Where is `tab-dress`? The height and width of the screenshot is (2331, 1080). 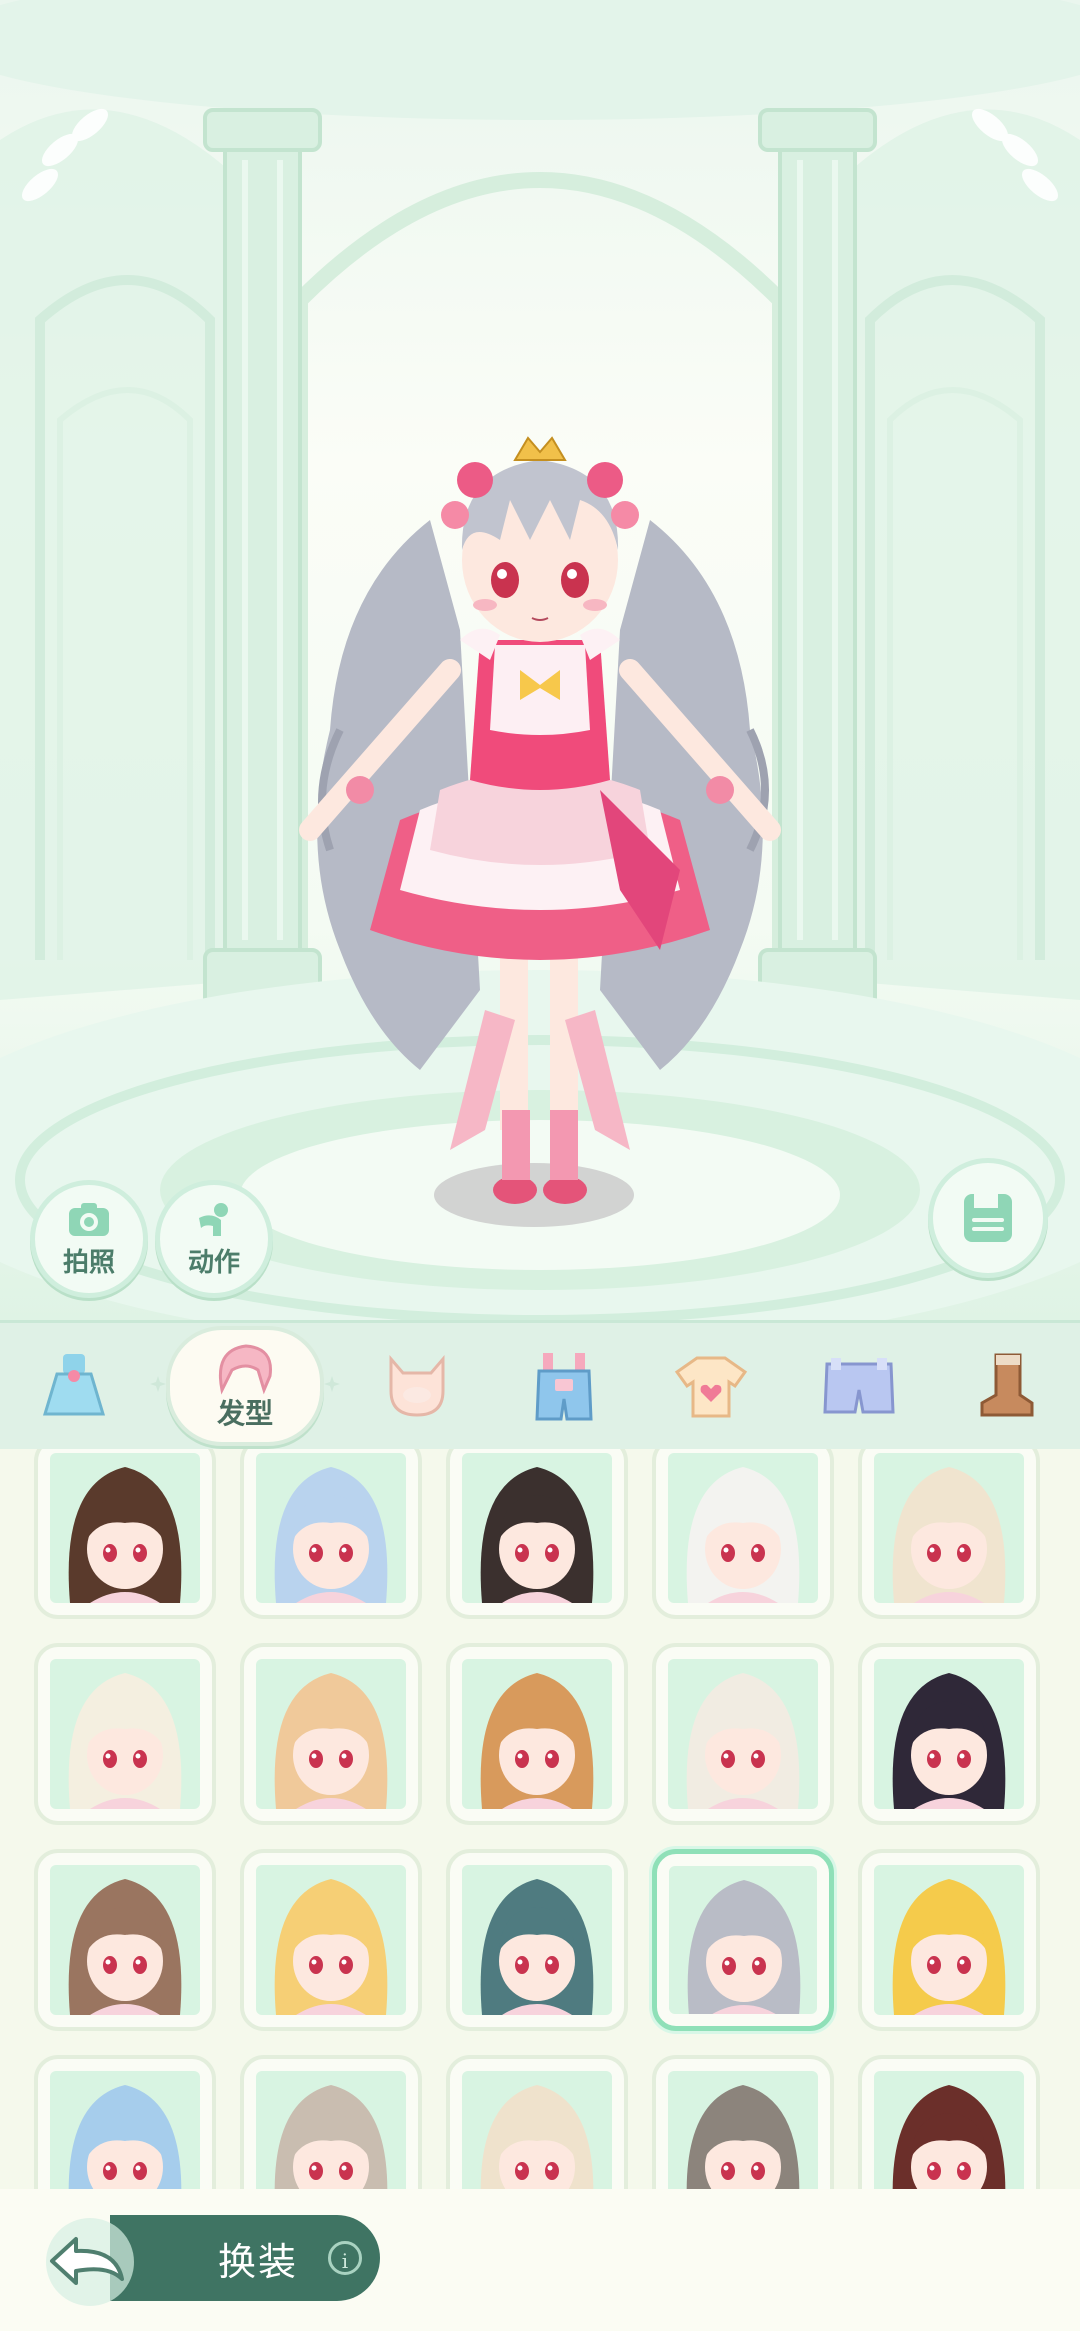
tab-dress is located at coordinates (74, 1386).